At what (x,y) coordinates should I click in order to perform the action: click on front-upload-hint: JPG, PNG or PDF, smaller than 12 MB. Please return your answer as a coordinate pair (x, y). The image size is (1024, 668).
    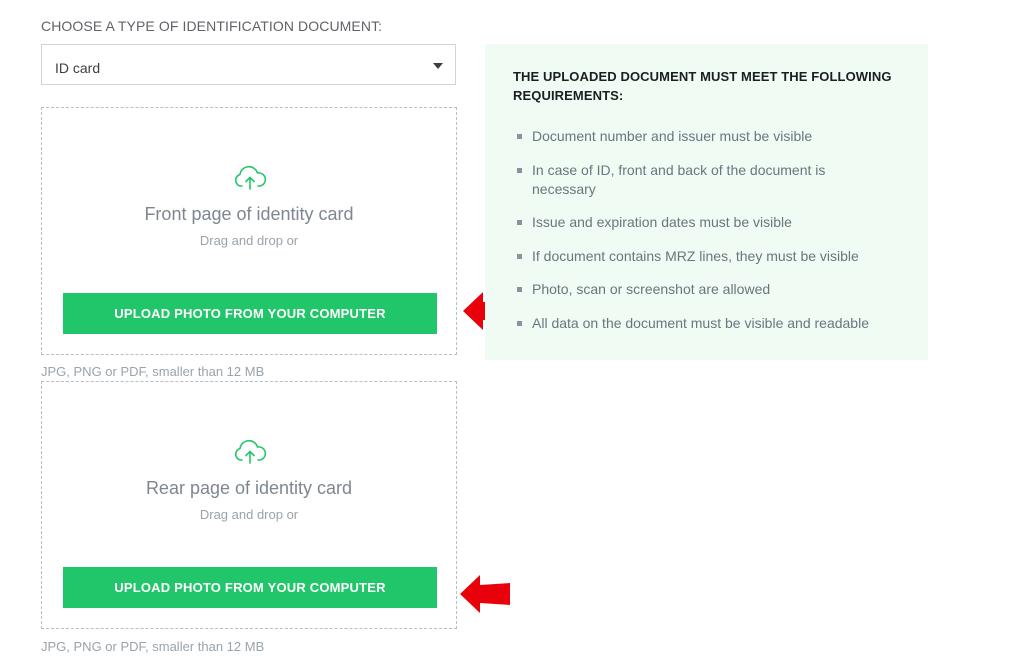
    Looking at the image, I should click on (153, 371).